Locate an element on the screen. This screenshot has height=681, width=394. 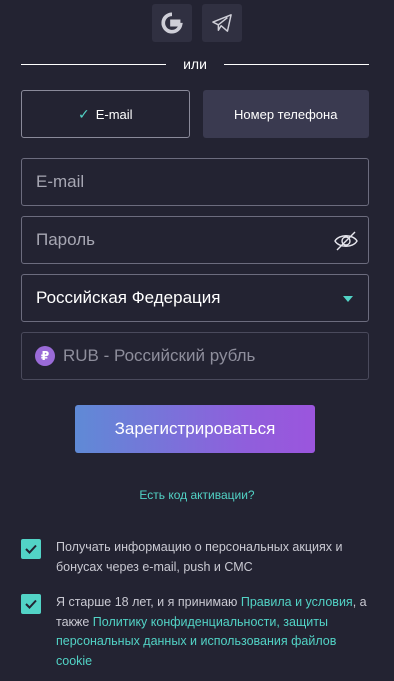
tab-email: ✓ E-mail is located at coordinates (105, 114).